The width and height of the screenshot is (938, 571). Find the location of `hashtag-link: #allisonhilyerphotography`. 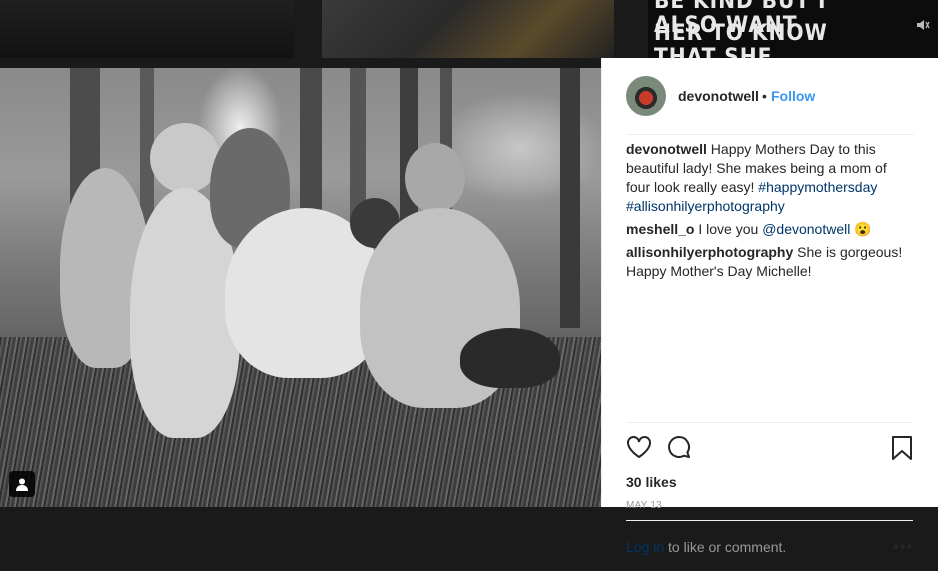

hashtag-link: #allisonhilyerphotography is located at coordinates (705, 206).